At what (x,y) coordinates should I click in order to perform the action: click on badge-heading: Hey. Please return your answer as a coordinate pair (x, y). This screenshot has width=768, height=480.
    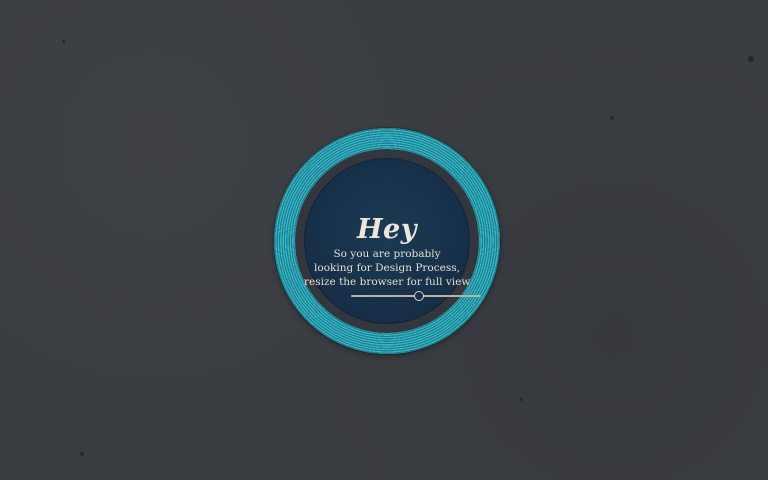
    Looking at the image, I should click on (387, 229).